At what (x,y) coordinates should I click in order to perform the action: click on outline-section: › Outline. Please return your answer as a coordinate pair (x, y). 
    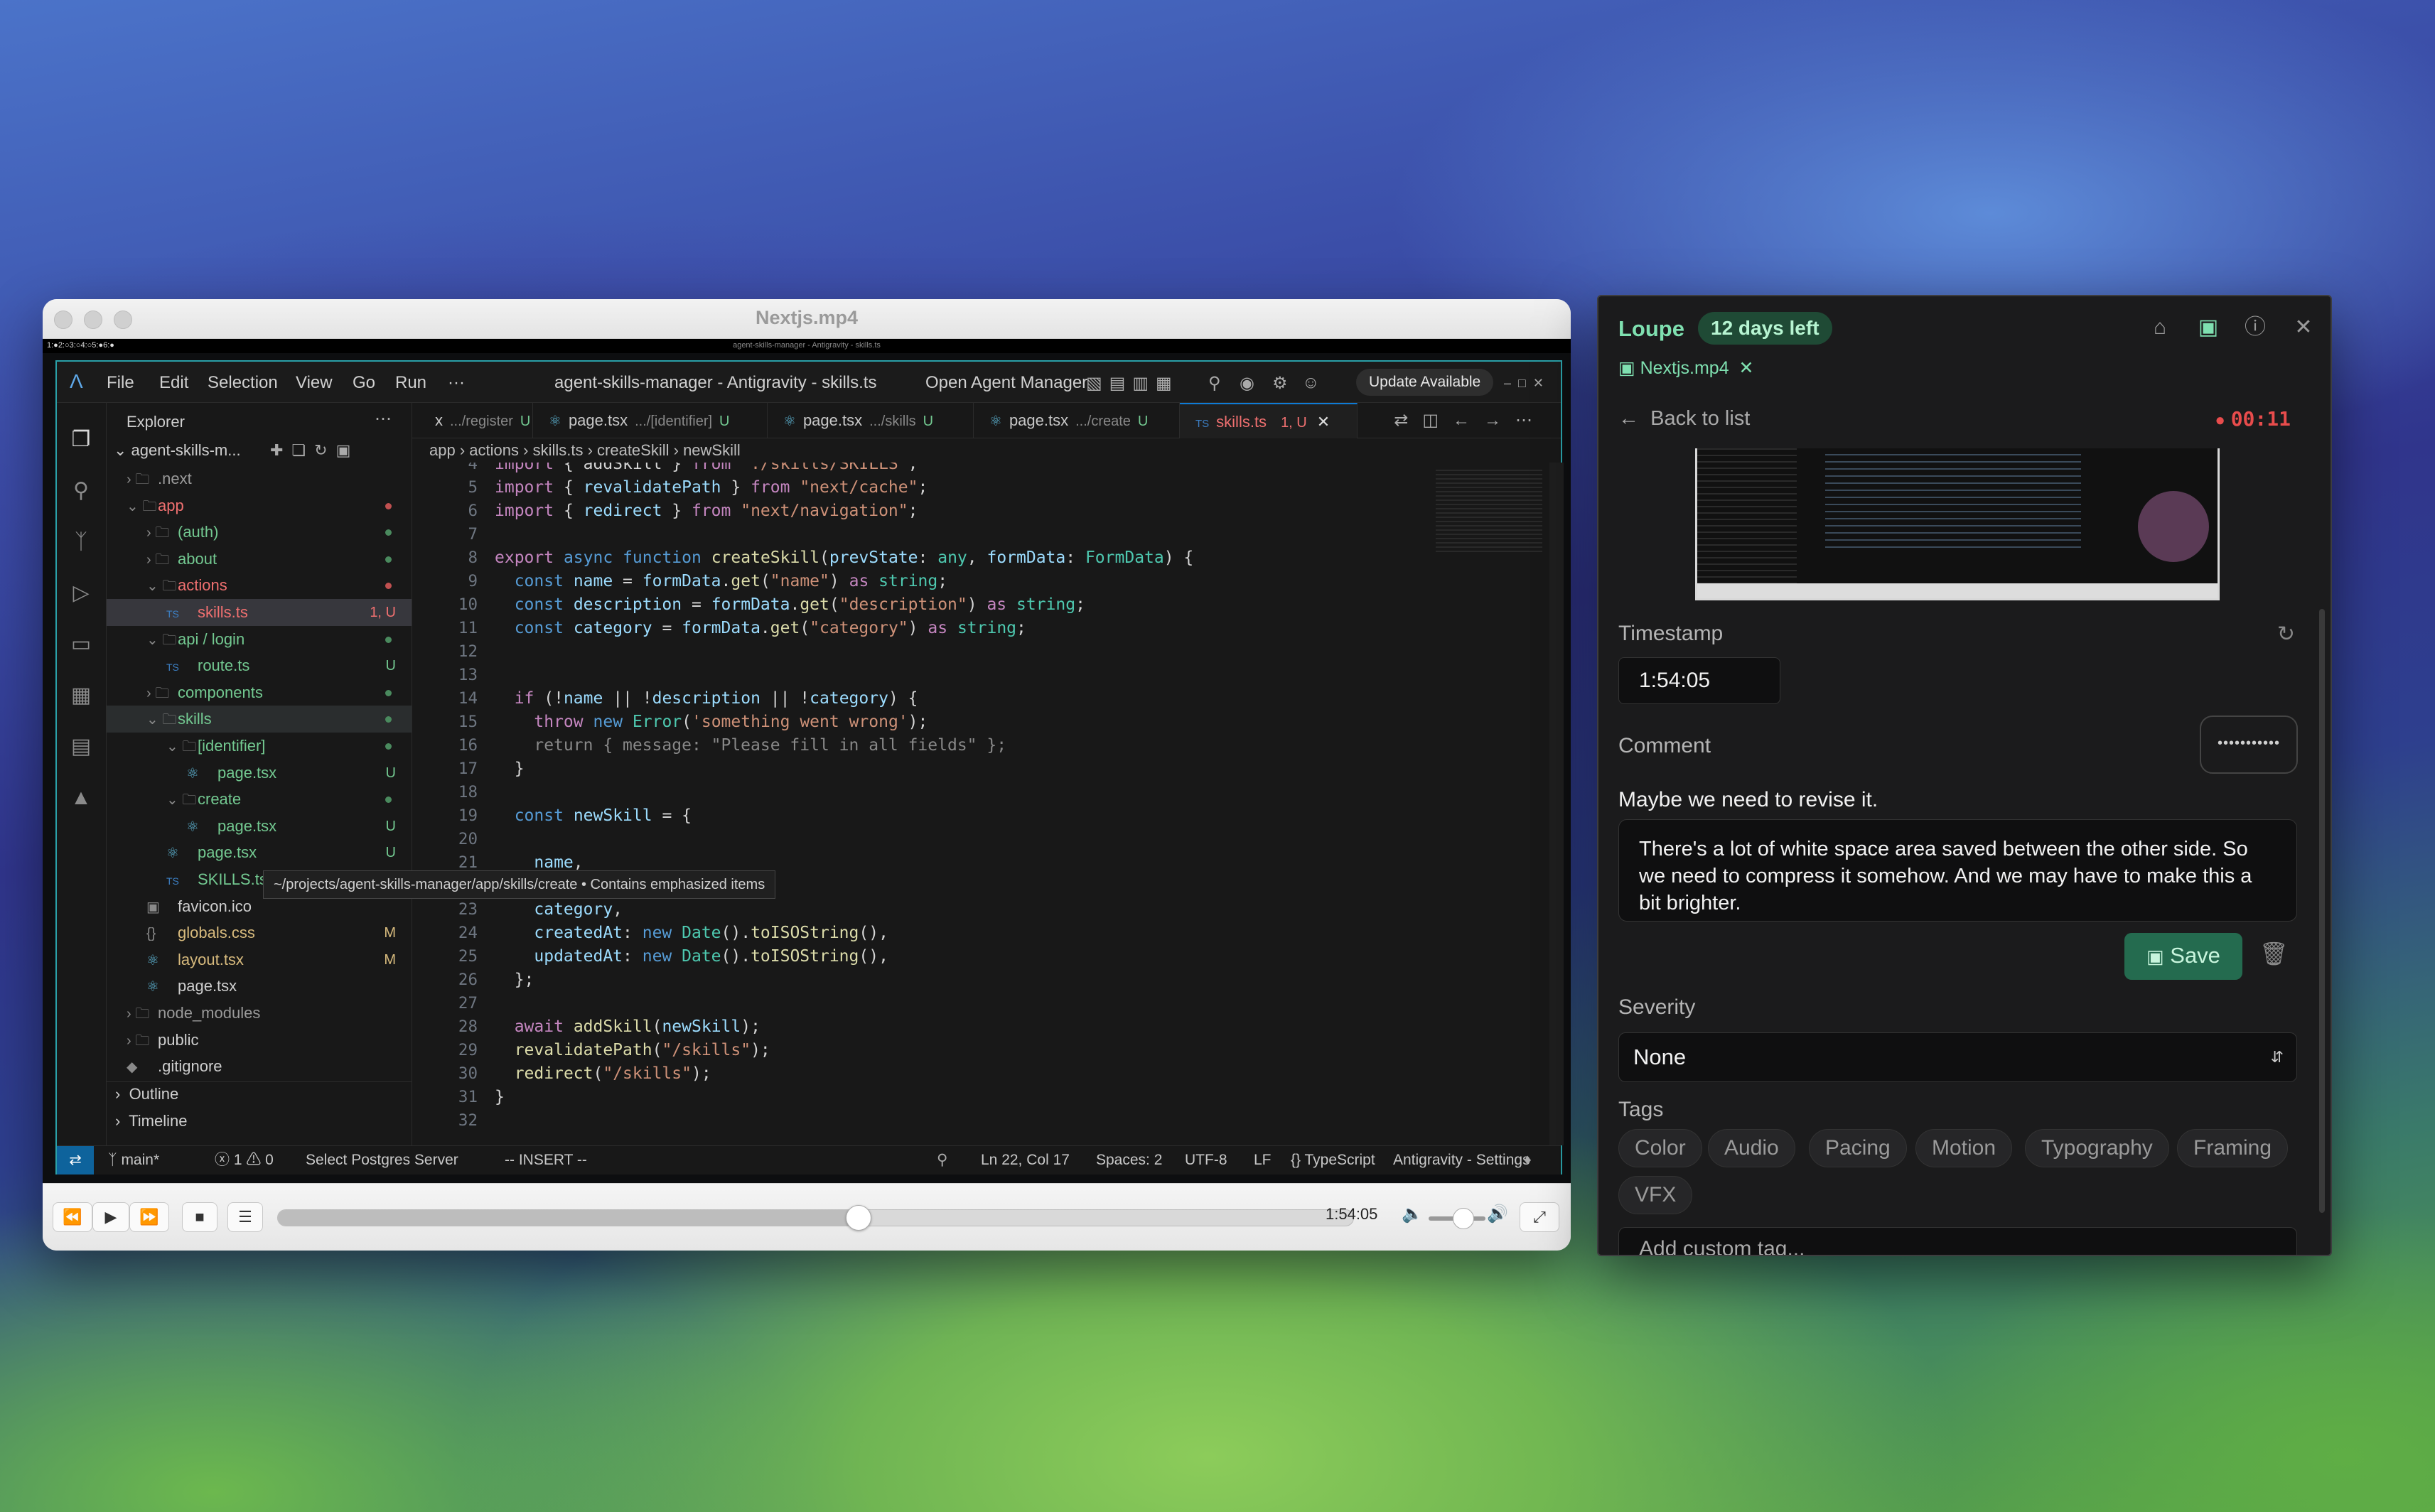
    Looking at the image, I should click on (259, 1094).